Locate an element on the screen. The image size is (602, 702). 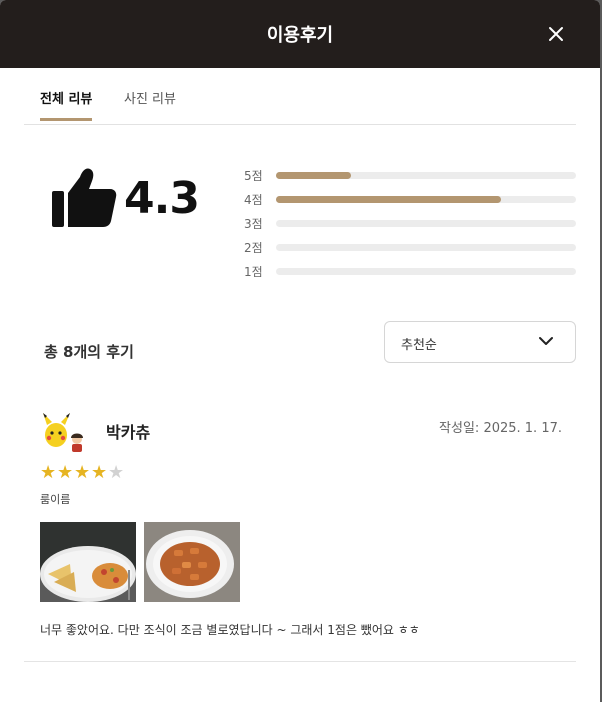
dist-row-2: 2점 is located at coordinates (410, 249).